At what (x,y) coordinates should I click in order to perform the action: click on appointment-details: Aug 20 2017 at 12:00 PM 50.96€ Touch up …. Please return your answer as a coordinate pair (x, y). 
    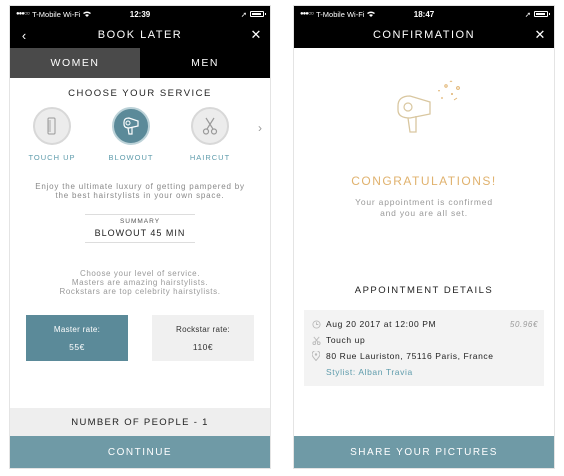
    Looking at the image, I should click on (424, 348).